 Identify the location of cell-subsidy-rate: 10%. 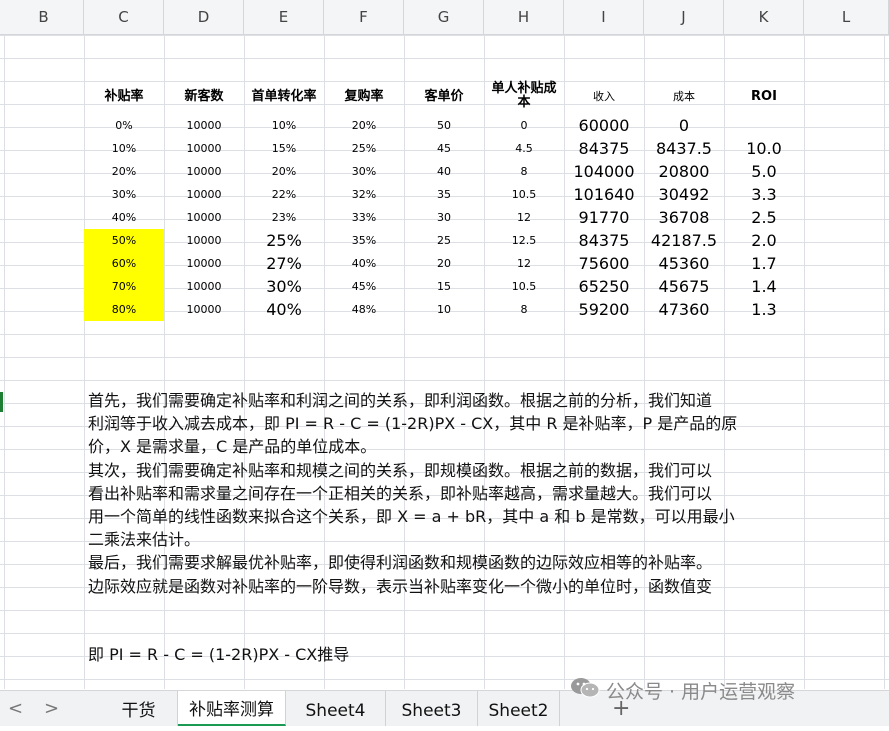
(124, 148).